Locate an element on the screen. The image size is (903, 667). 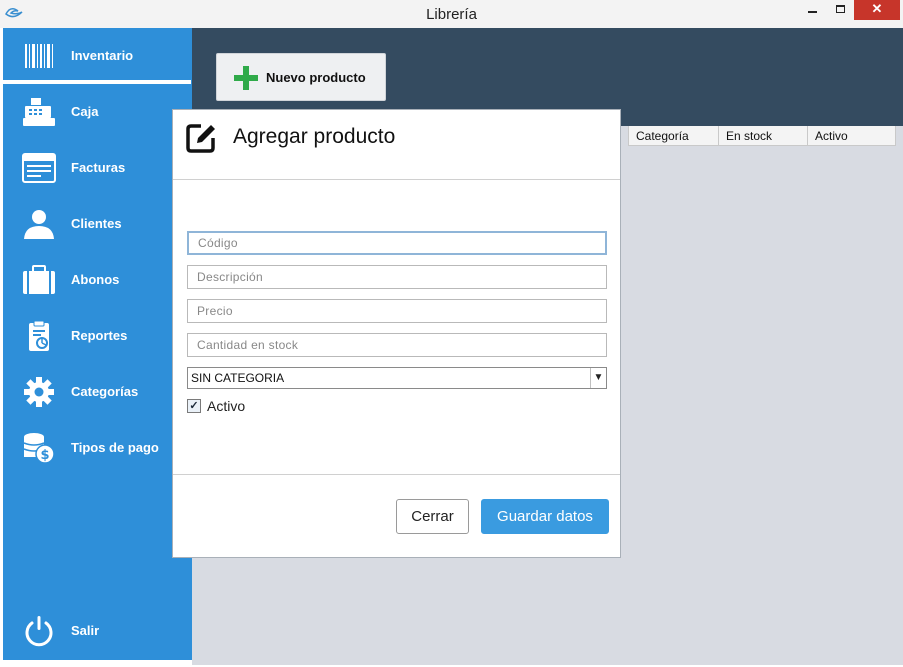
sidebar-item-label: Reportes is located at coordinates (99, 335).